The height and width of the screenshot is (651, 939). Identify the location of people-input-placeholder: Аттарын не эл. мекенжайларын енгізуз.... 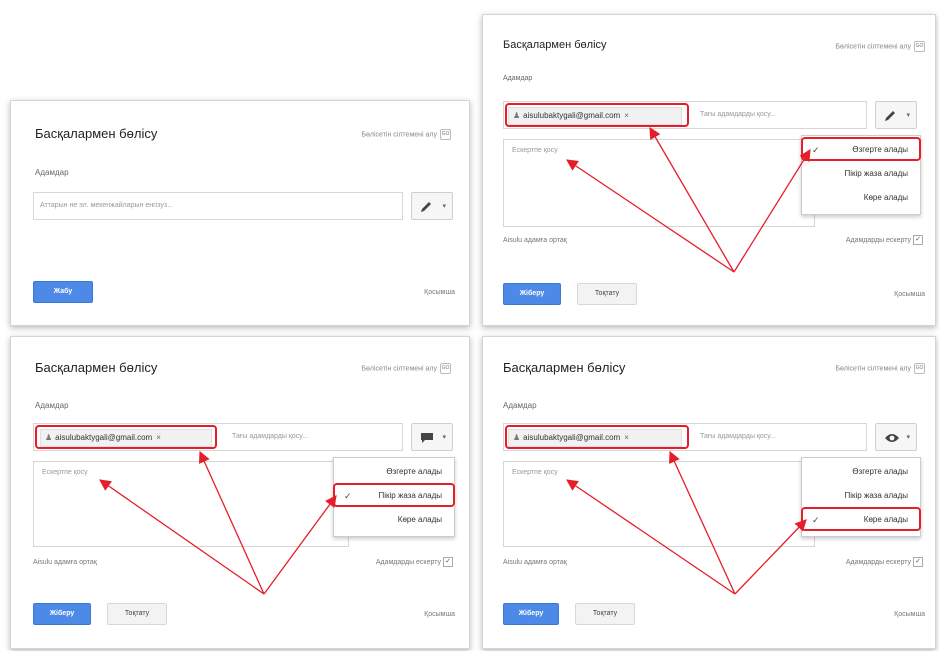
(106, 205).